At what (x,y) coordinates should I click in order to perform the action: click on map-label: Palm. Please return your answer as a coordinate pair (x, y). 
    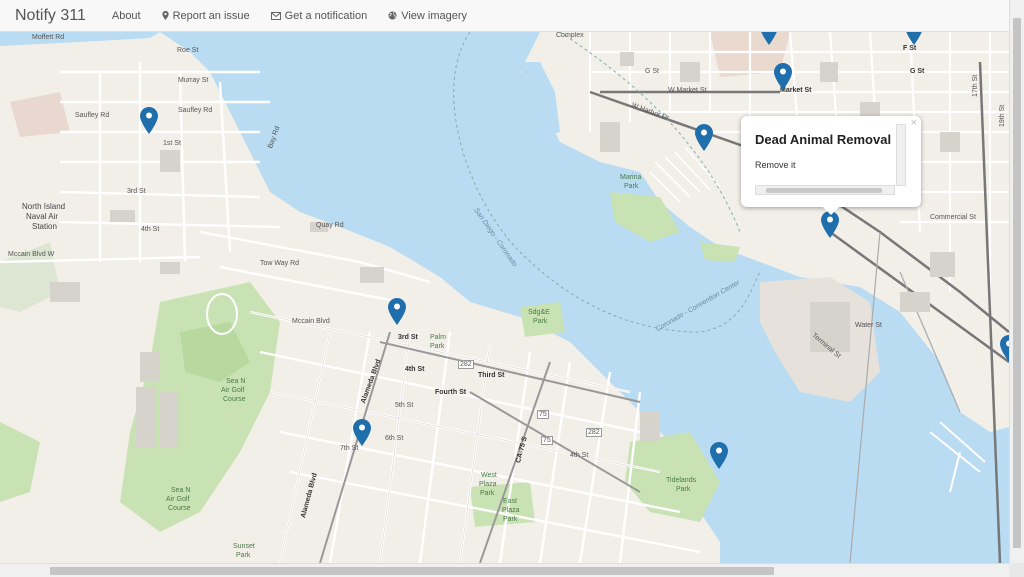
    Looking at the image, I should click on (438, 337).